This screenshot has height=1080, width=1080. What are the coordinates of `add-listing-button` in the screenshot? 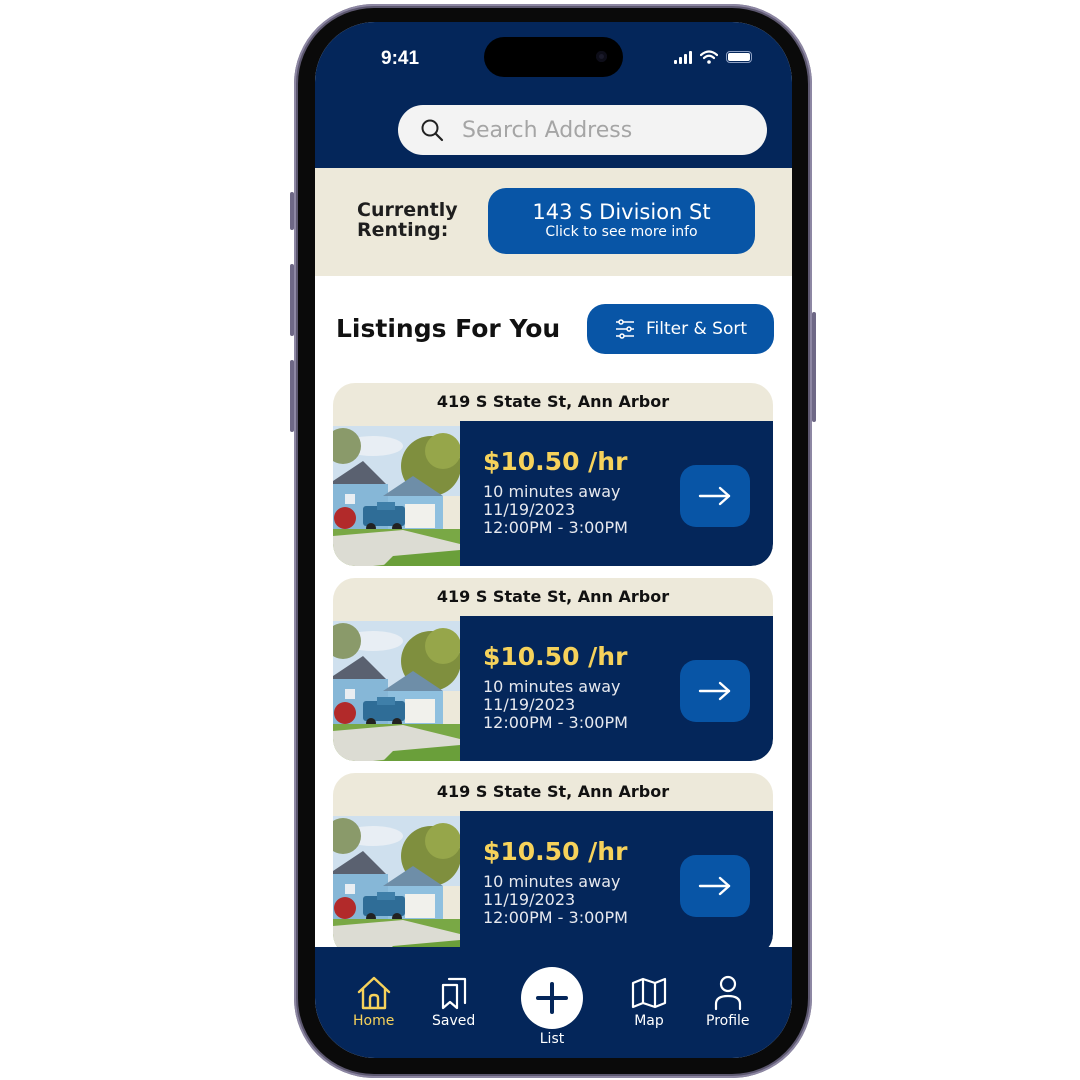 It's located at (552, 998).